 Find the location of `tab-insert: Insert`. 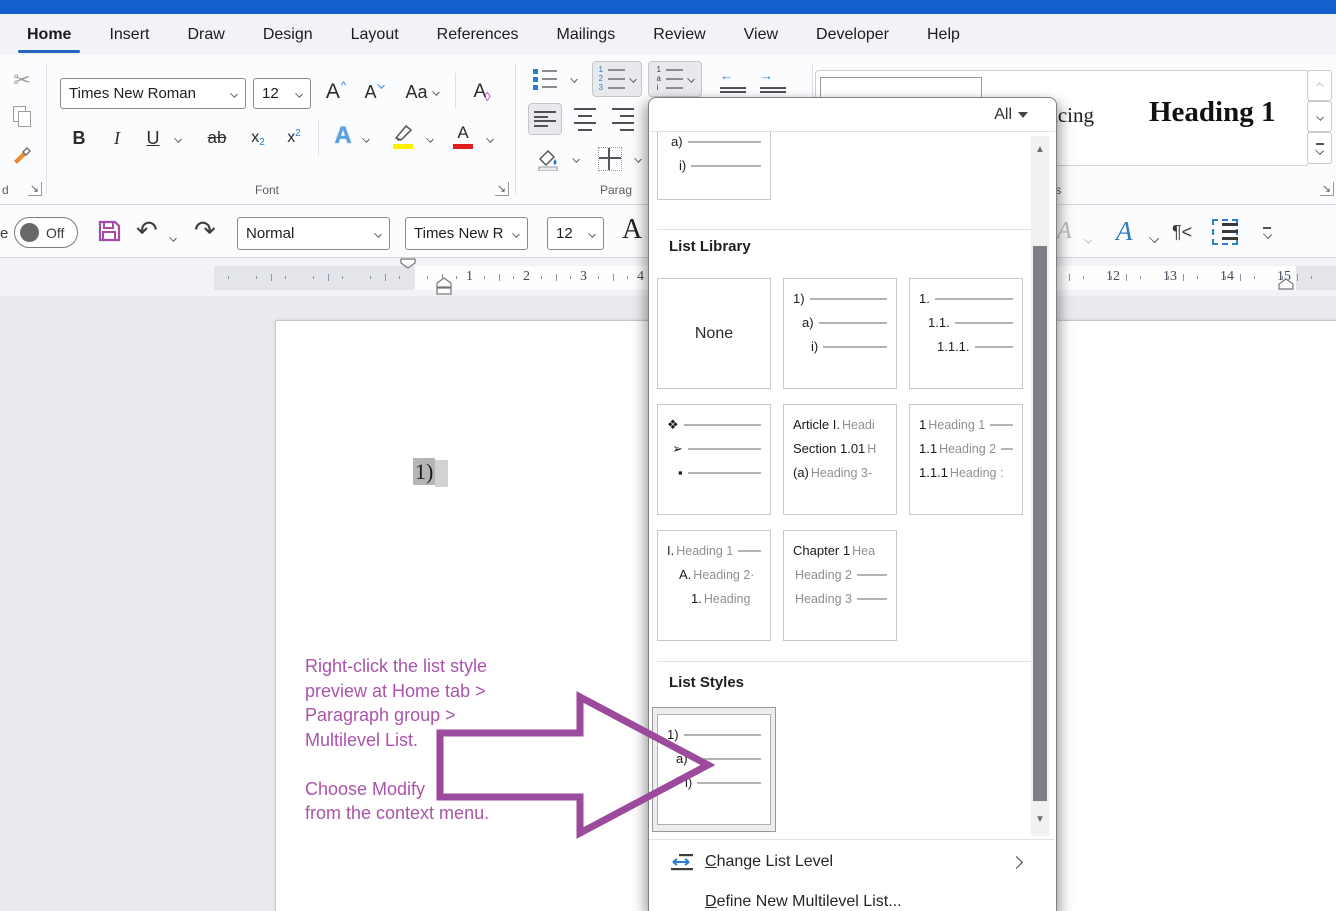

tab-insert: Insert is located at coordinates (129, 34).